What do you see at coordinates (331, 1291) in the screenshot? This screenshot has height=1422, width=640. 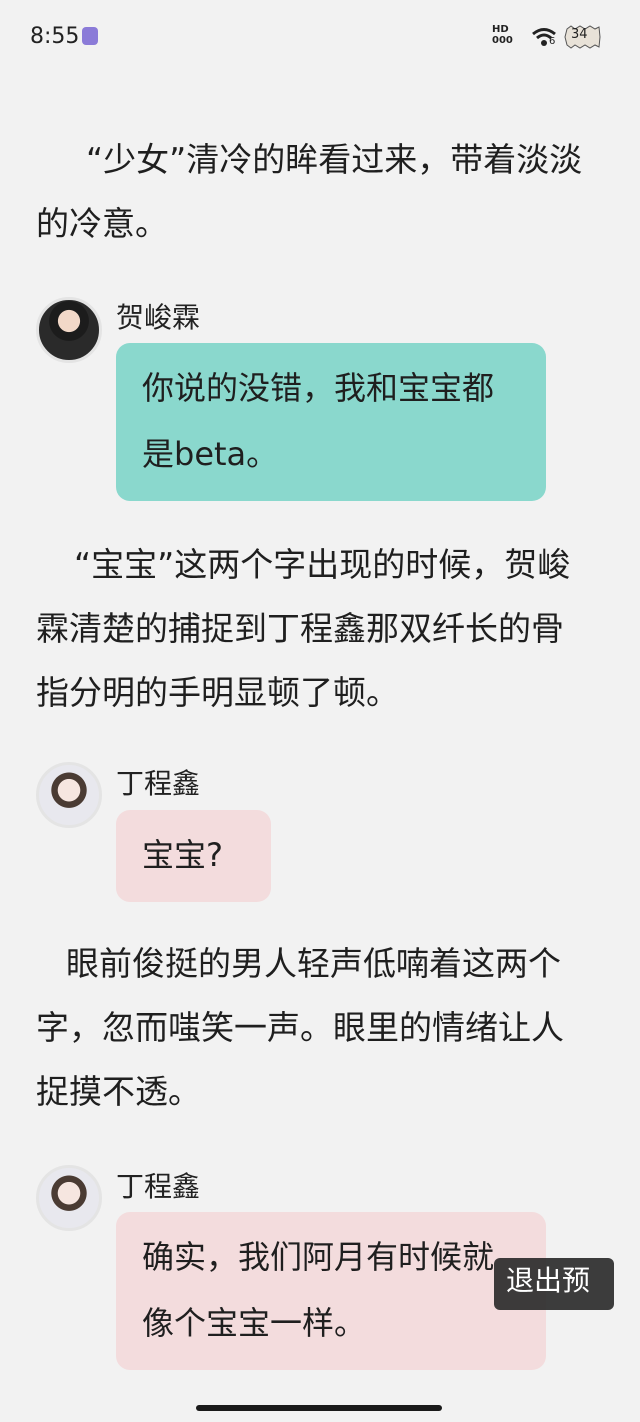 I see `message-bubble: 确实，我们阿月有时候就像个宝宝一样。` at bounding box center [331, 1291].